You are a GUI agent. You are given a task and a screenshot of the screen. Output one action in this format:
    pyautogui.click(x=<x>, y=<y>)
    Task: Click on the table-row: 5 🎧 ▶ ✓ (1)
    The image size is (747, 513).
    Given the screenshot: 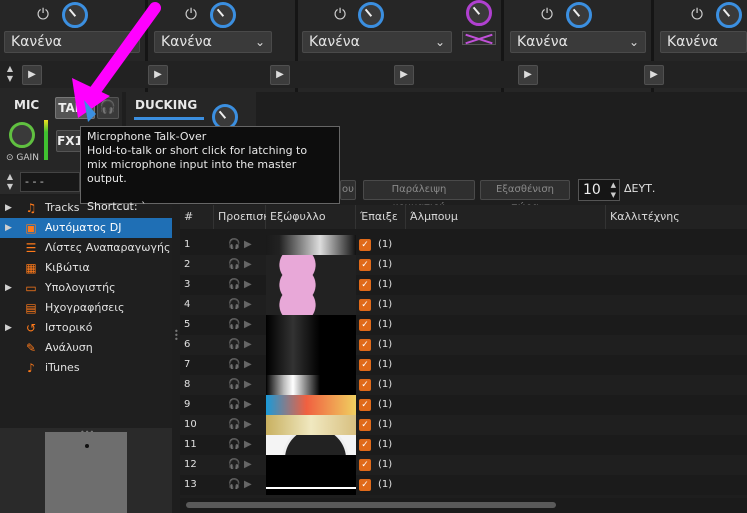 What is the action you would take?
    pyautogui.click(x=463, y=325)
    